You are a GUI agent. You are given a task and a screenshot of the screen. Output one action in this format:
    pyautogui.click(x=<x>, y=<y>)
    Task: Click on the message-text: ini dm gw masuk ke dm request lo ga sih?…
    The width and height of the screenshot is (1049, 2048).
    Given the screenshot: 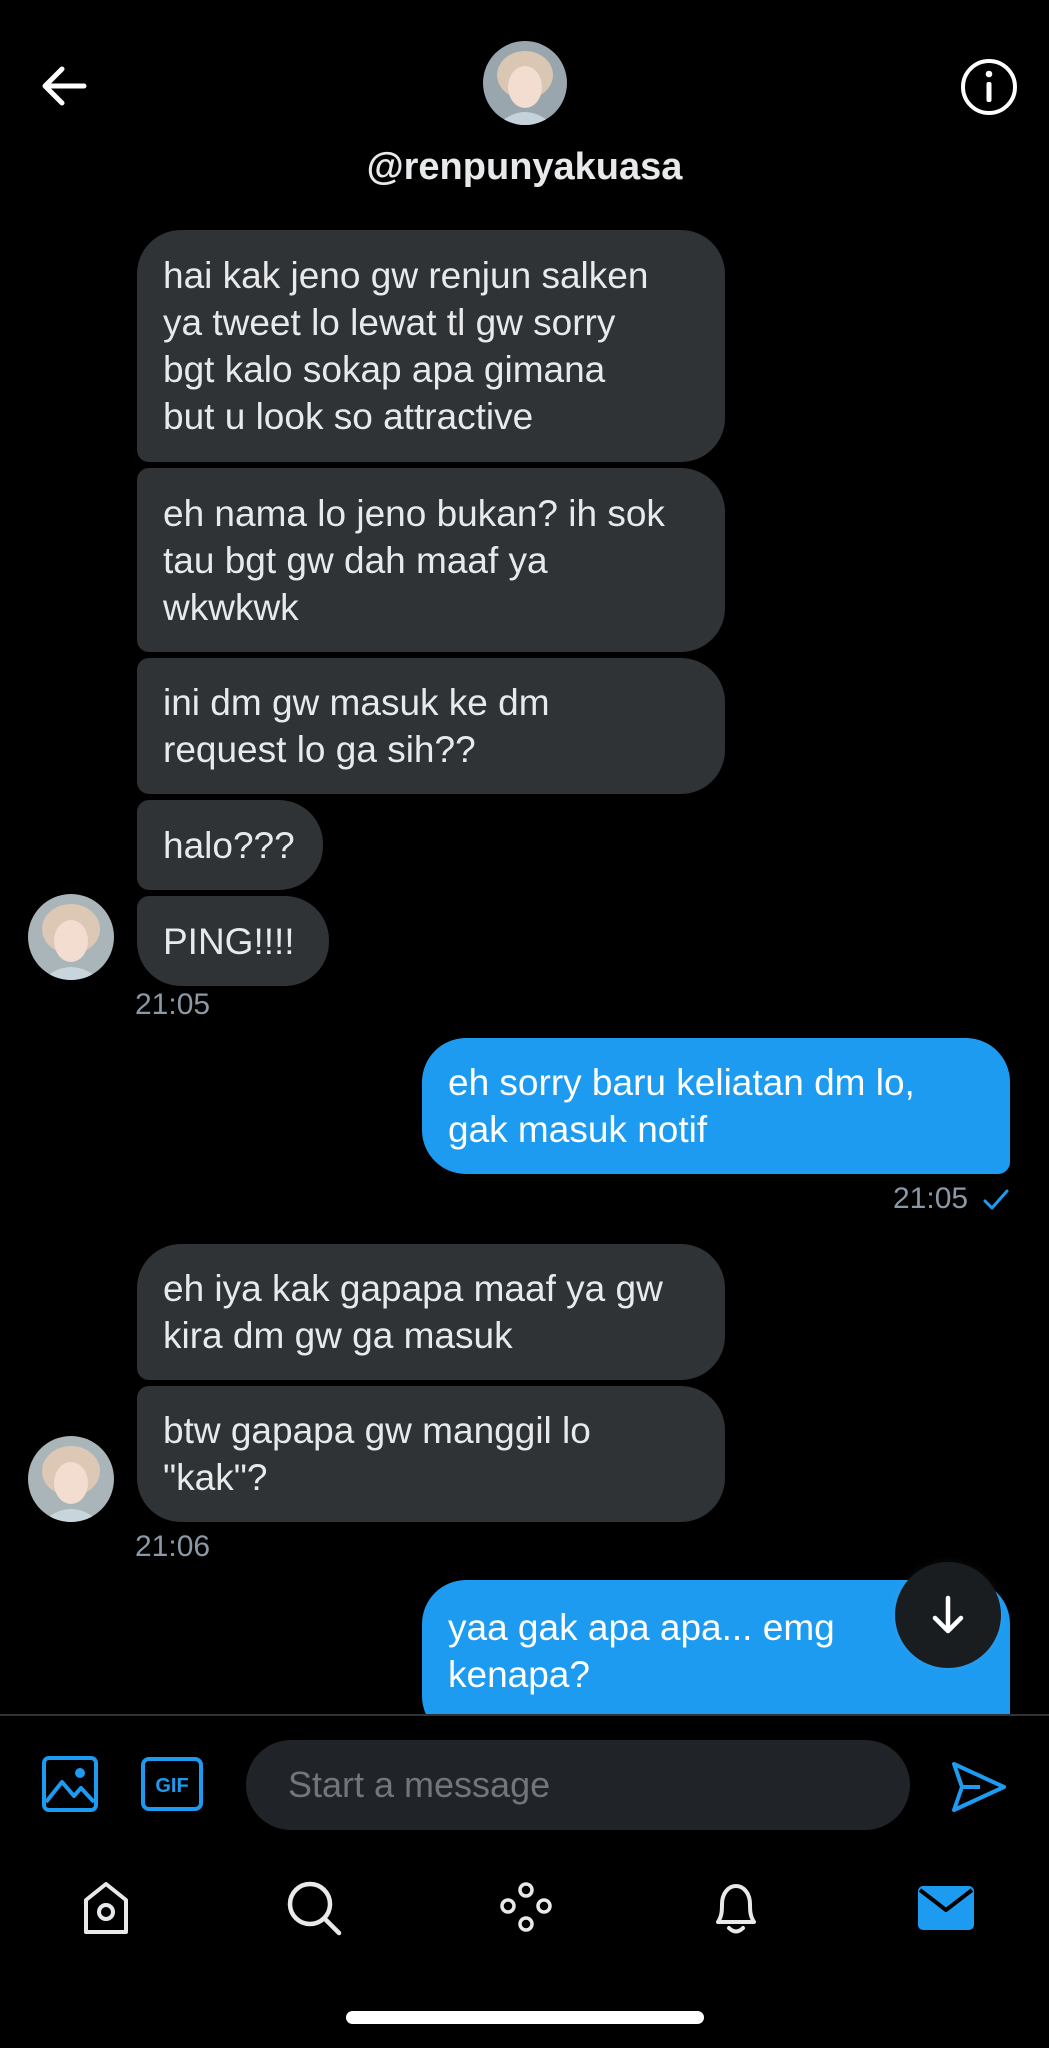 What is the action you would take?
    pyautogui.click(x=356, y=726)
    